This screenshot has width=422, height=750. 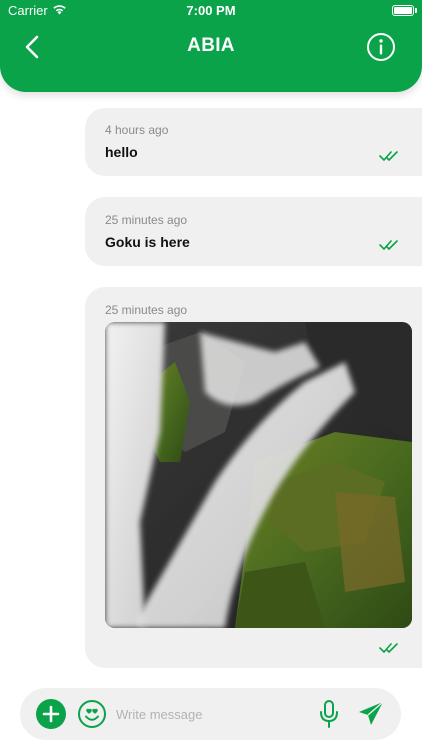 I want to click on message-composer, so click(x=210, y=714).